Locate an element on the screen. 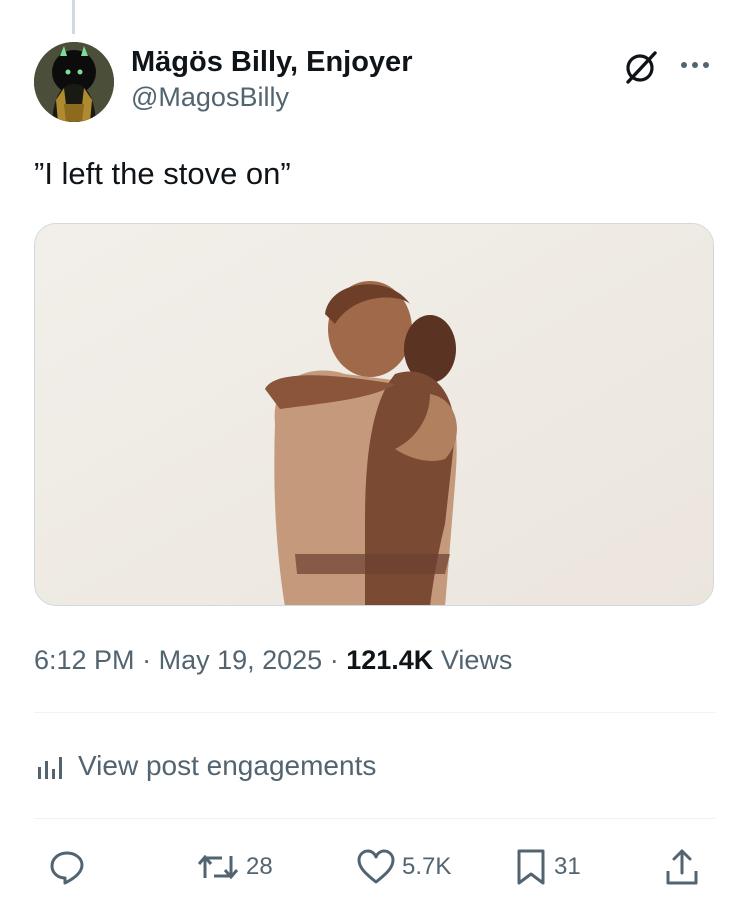 The width and height of the screenshot is (749, 918). bookmark-button: 31 is located at coordinates (547, 867).